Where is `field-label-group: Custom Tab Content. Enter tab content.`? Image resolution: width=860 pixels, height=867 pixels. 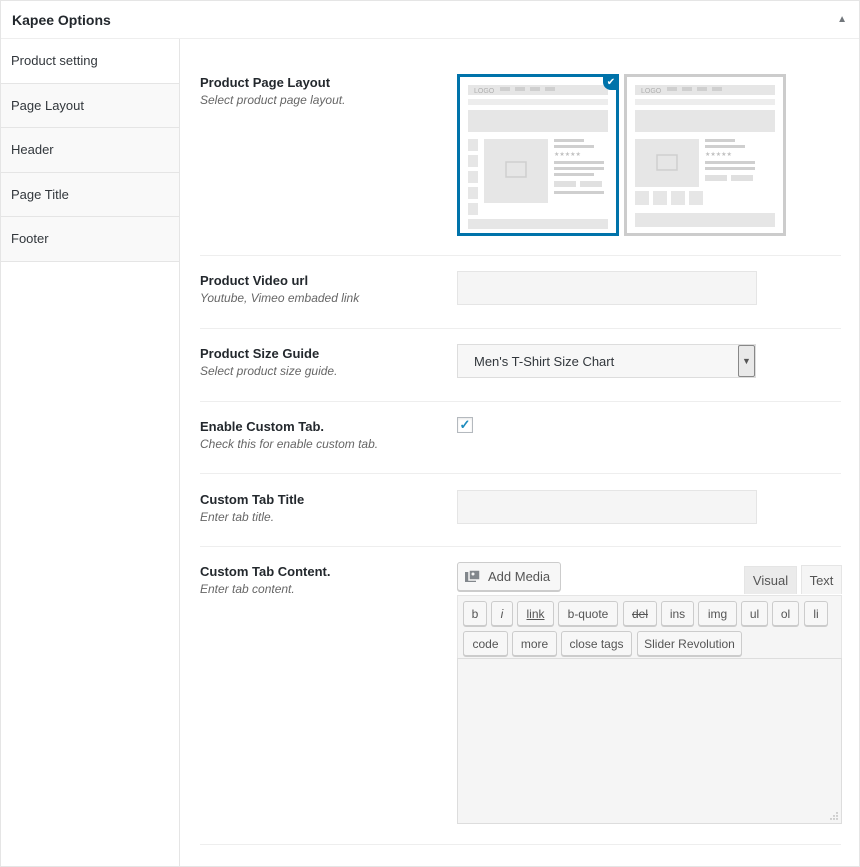
field-label-group: Custom Tab Content. Enter tab content. is located at coordinates (265, 580).